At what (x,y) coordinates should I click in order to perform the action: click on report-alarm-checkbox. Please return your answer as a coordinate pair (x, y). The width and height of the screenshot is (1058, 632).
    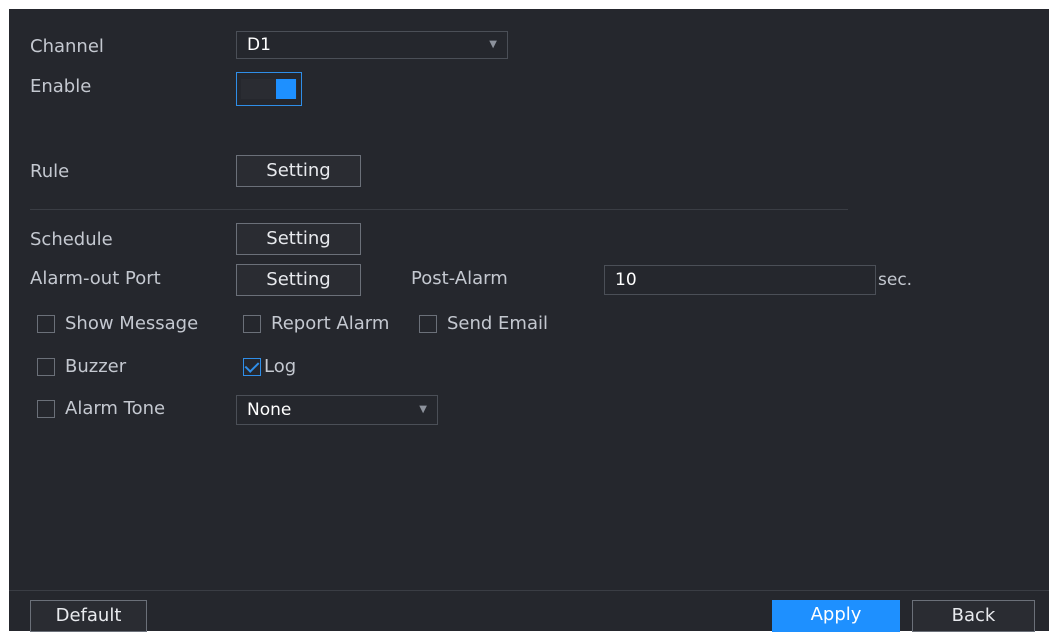
    Looking at the image, I should click on (252, 324).